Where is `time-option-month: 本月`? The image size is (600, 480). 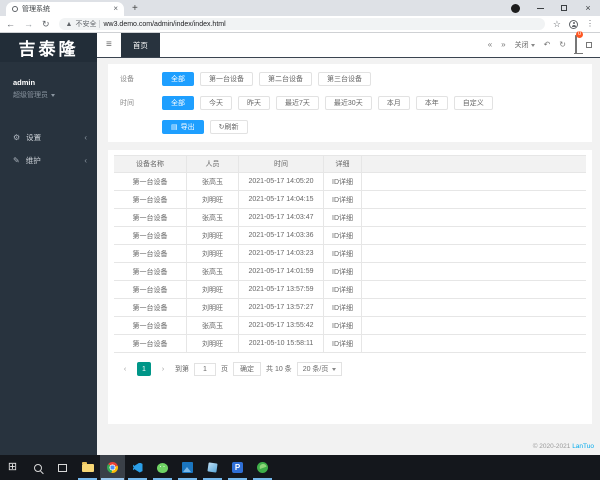
time-option-month: 本月 is located at coordinates (393, 103).